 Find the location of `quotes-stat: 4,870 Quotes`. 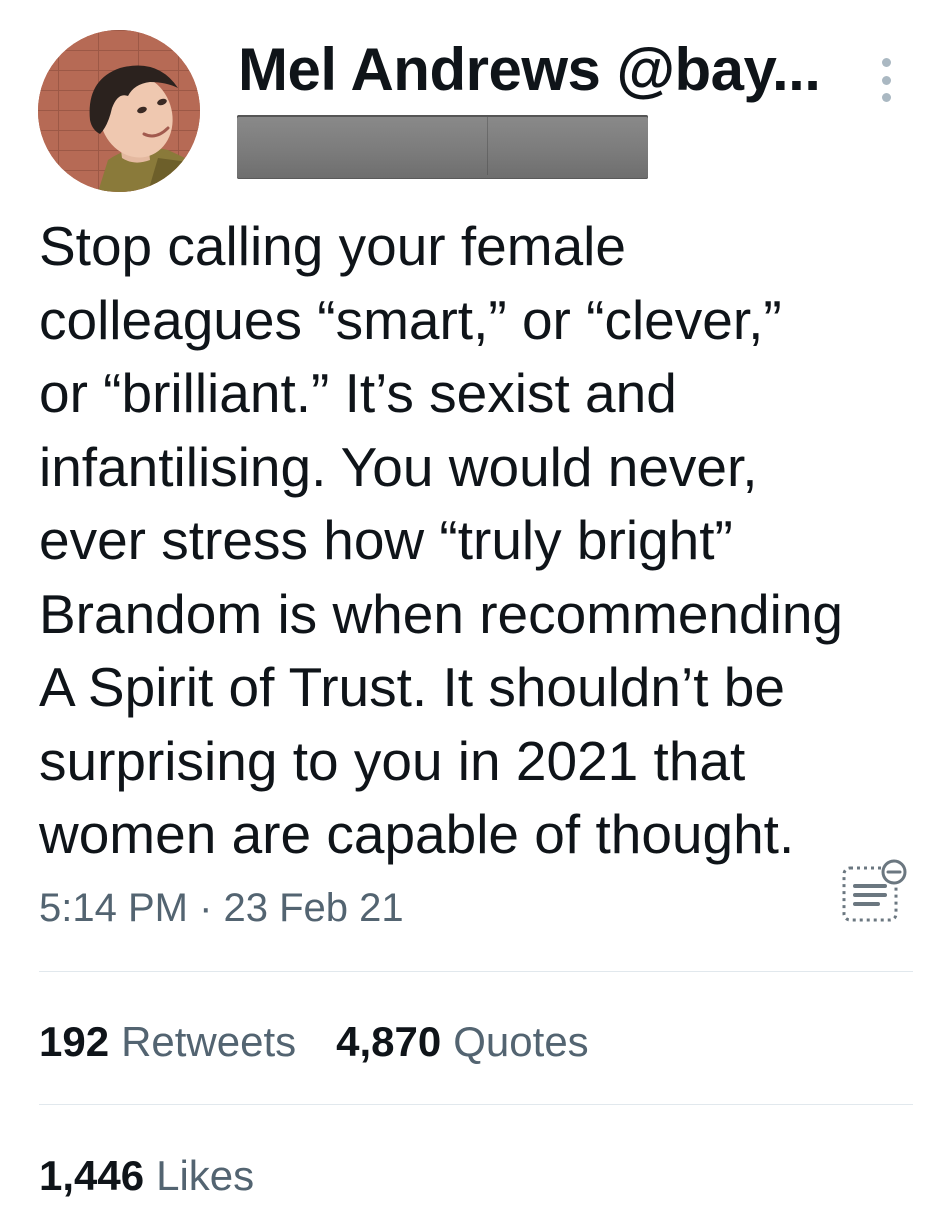

quotes-stat: 4,870 Quotes is located at coordinates (462, 1042).